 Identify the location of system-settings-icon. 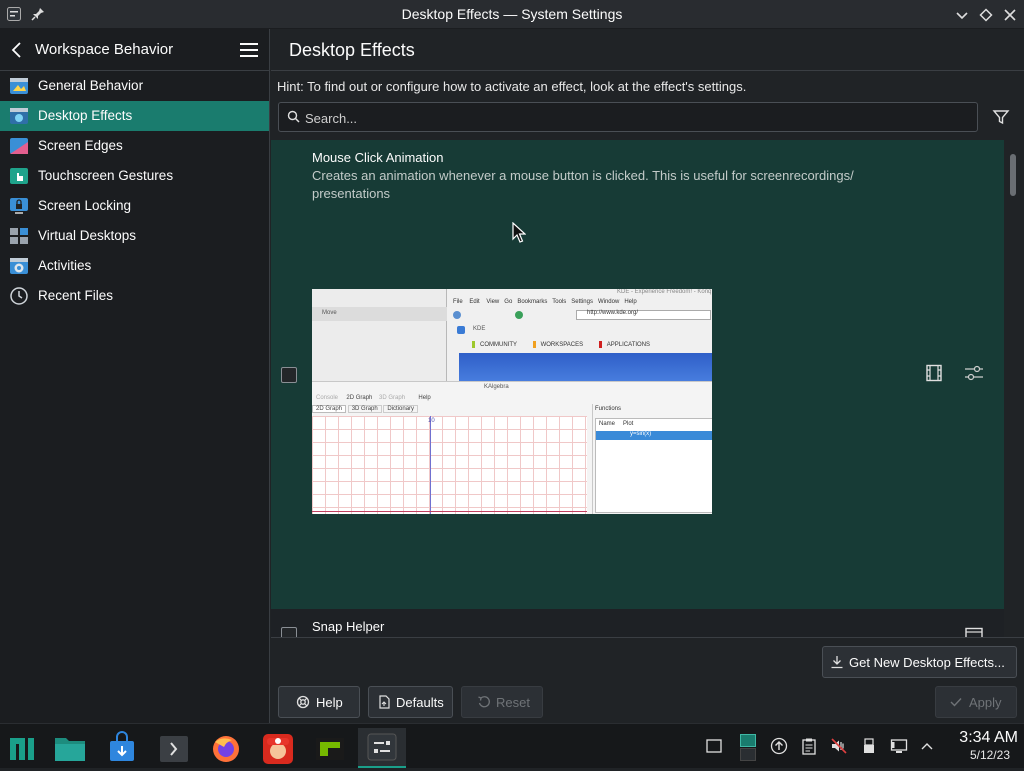
(382, 748).